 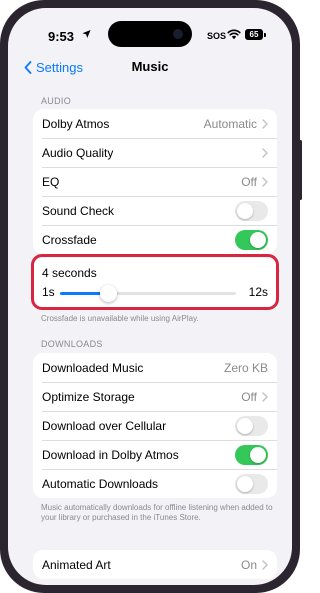 I want to click on chevron-left-icon, so click(x=28, y=67).